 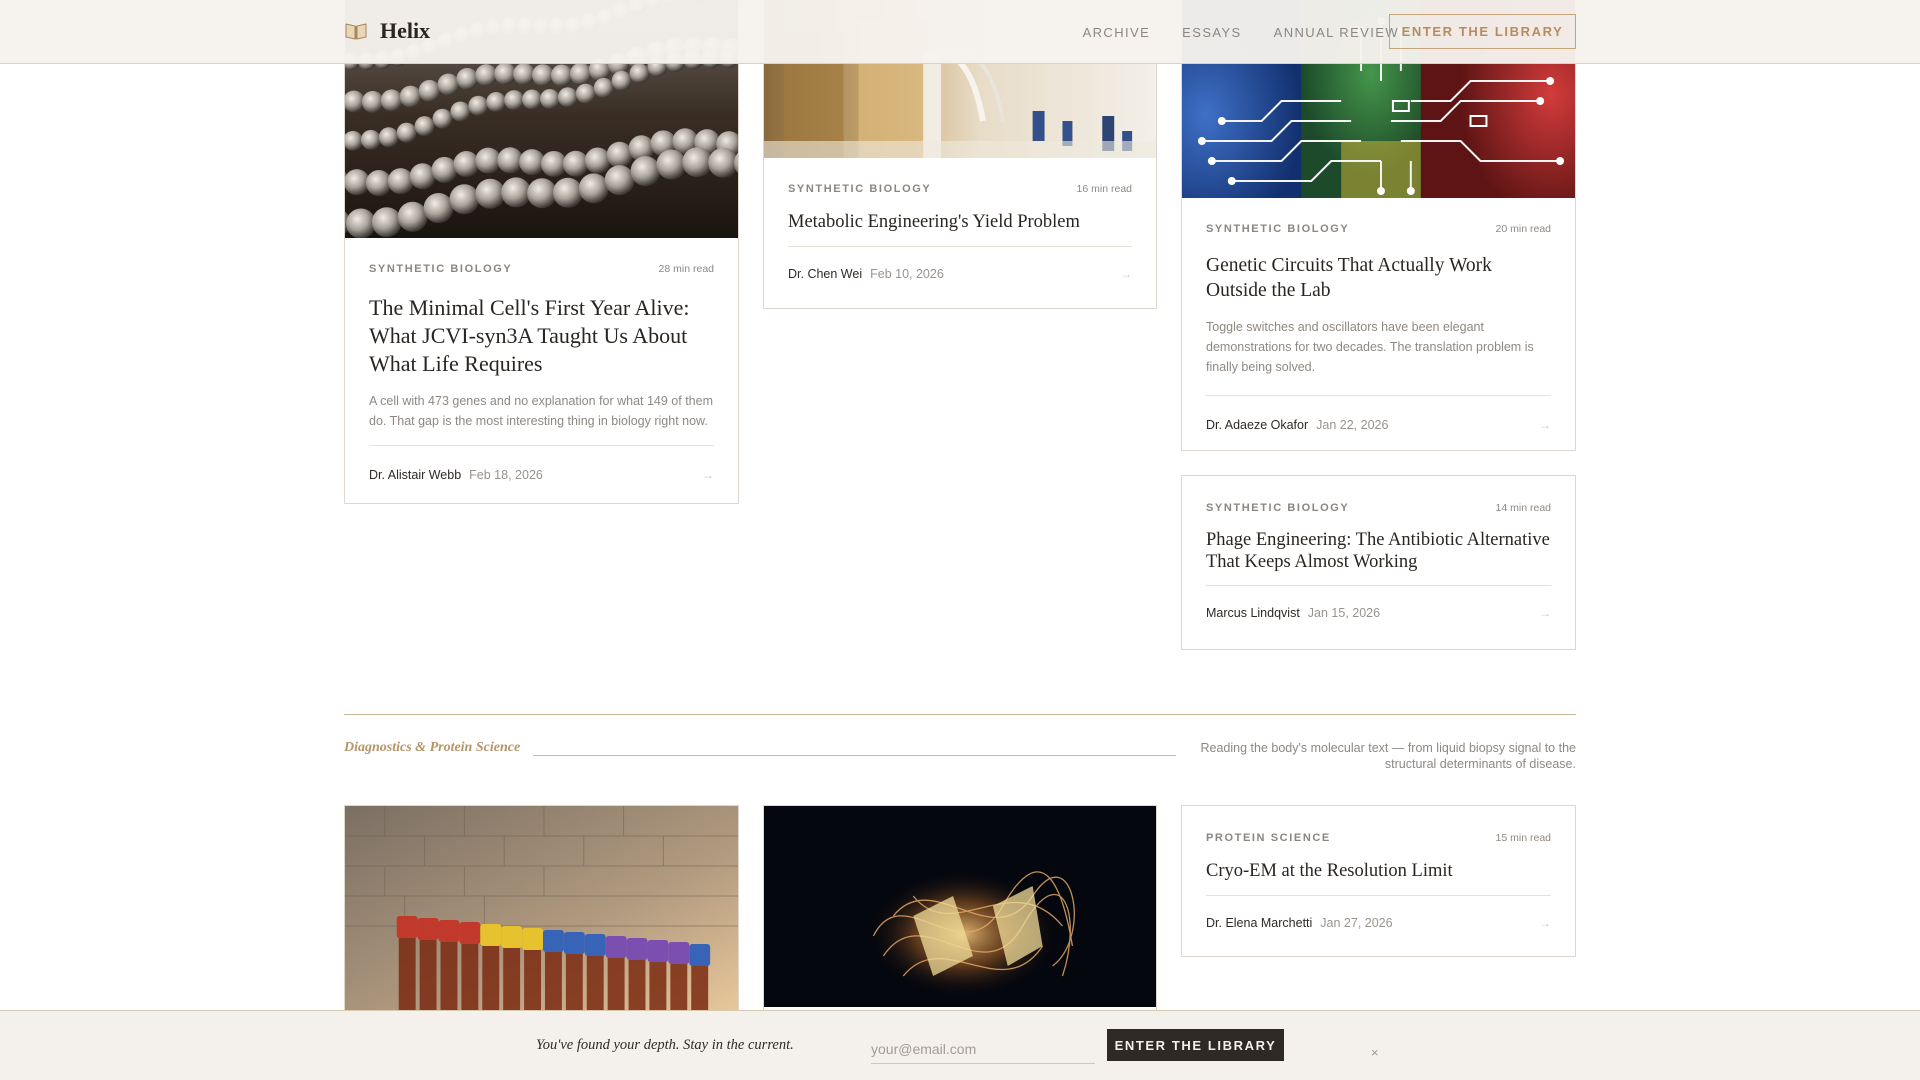 What do you see at coordinates (1211, 32) in the screenshot?
I see `nav-essays: ESSAYS` at bounding box center [1211, 32].